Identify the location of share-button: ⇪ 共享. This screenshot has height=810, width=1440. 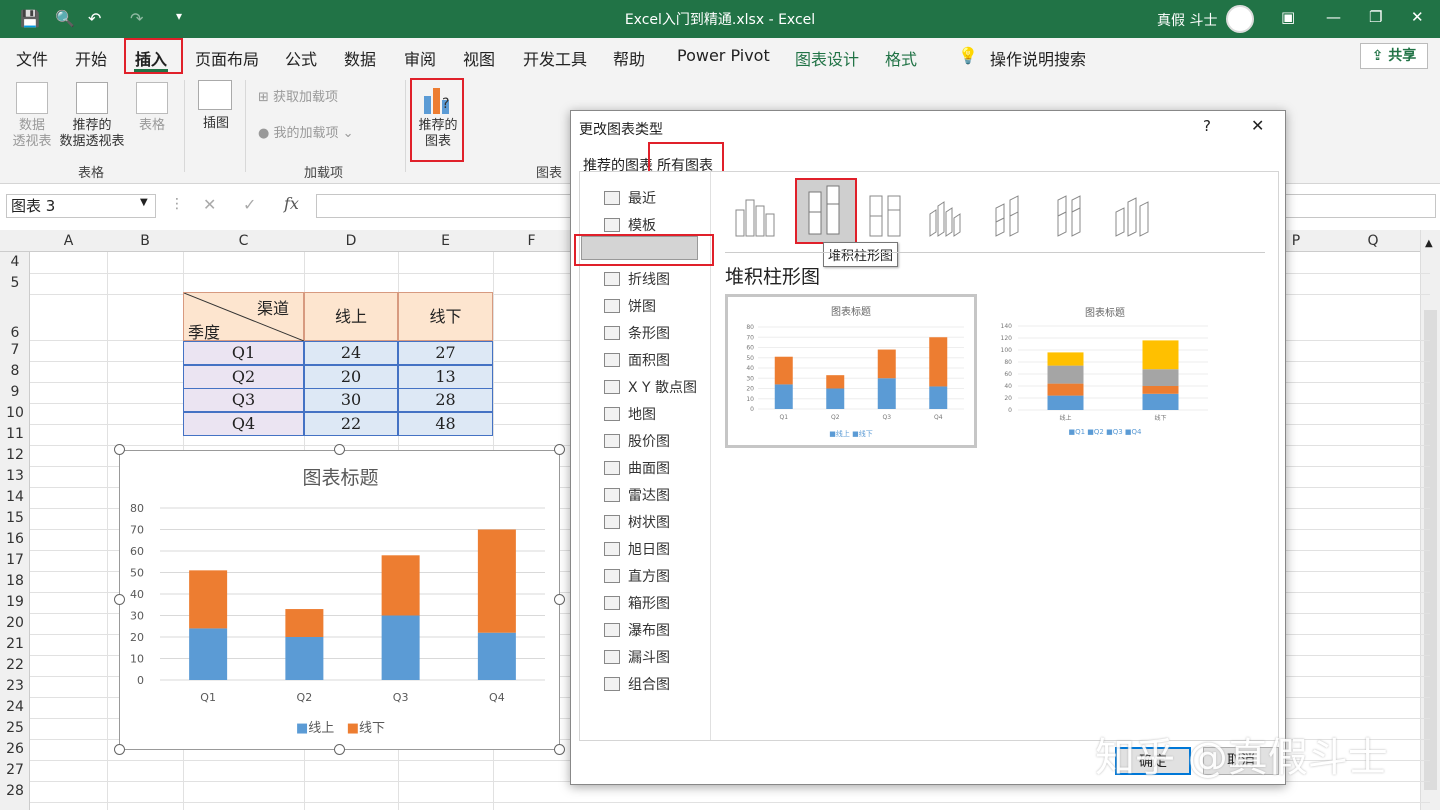
(1394, 56).